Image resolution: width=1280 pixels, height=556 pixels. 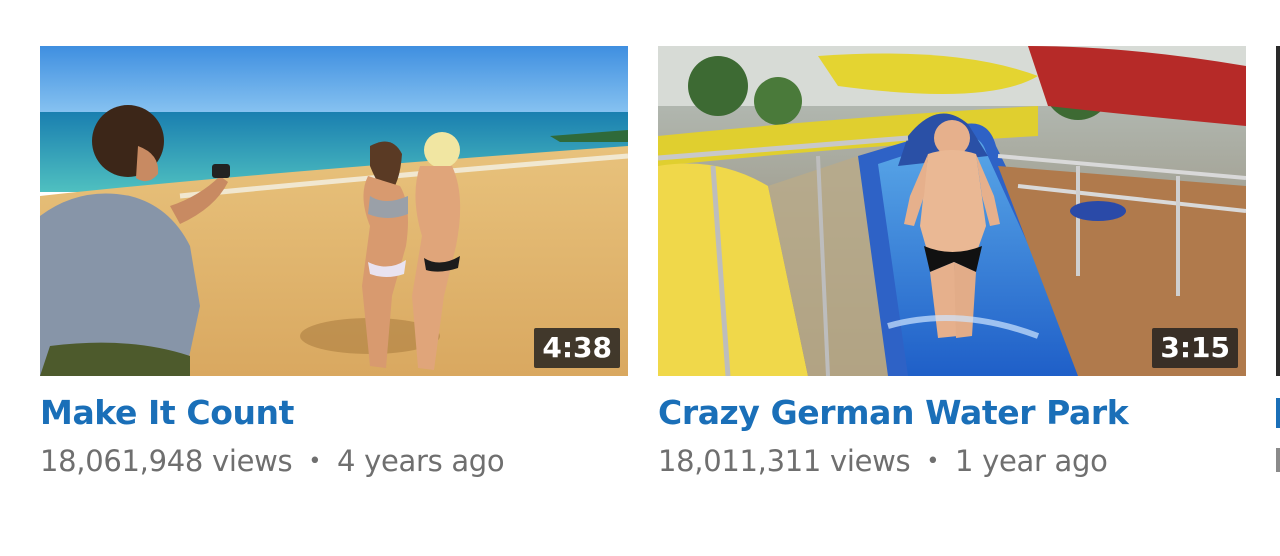 I want to click on video-duration-badge: 3:15, so click(x=1195, y=348).